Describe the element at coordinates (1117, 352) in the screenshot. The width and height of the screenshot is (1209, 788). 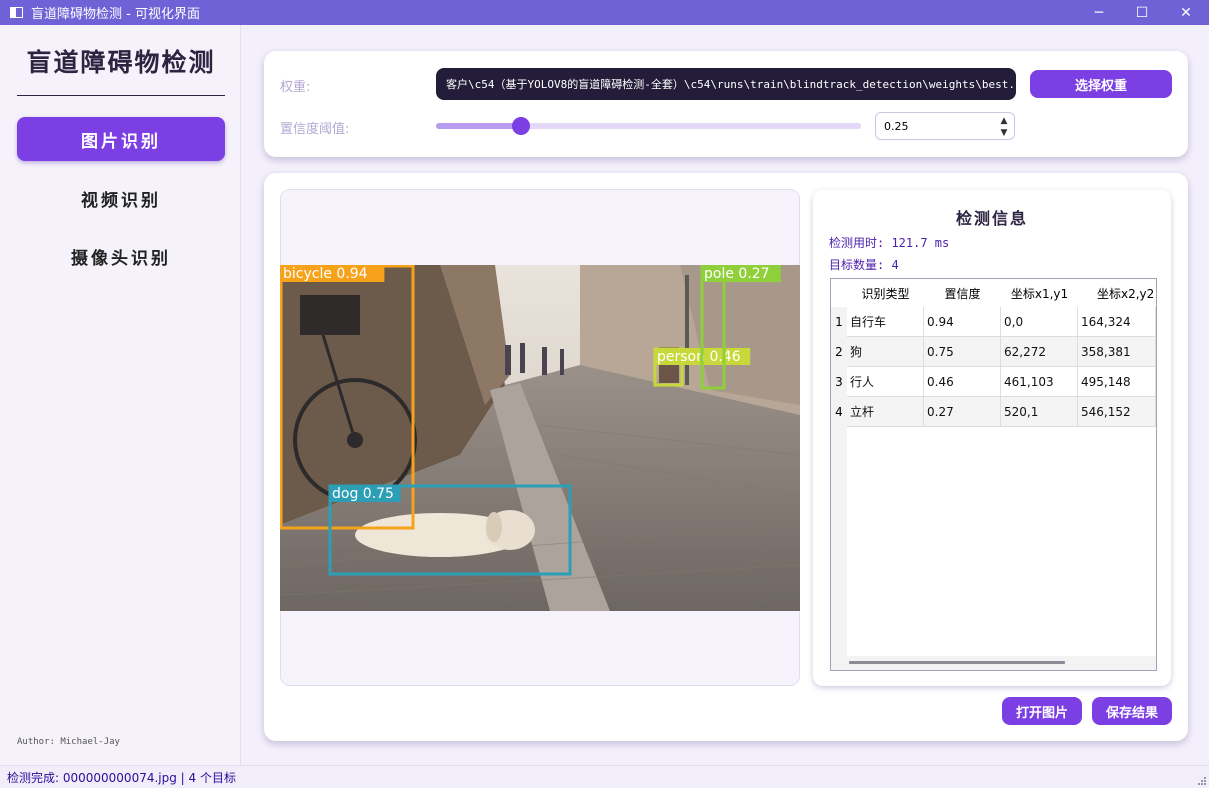
I see `table-cell: 358,381` at that location.